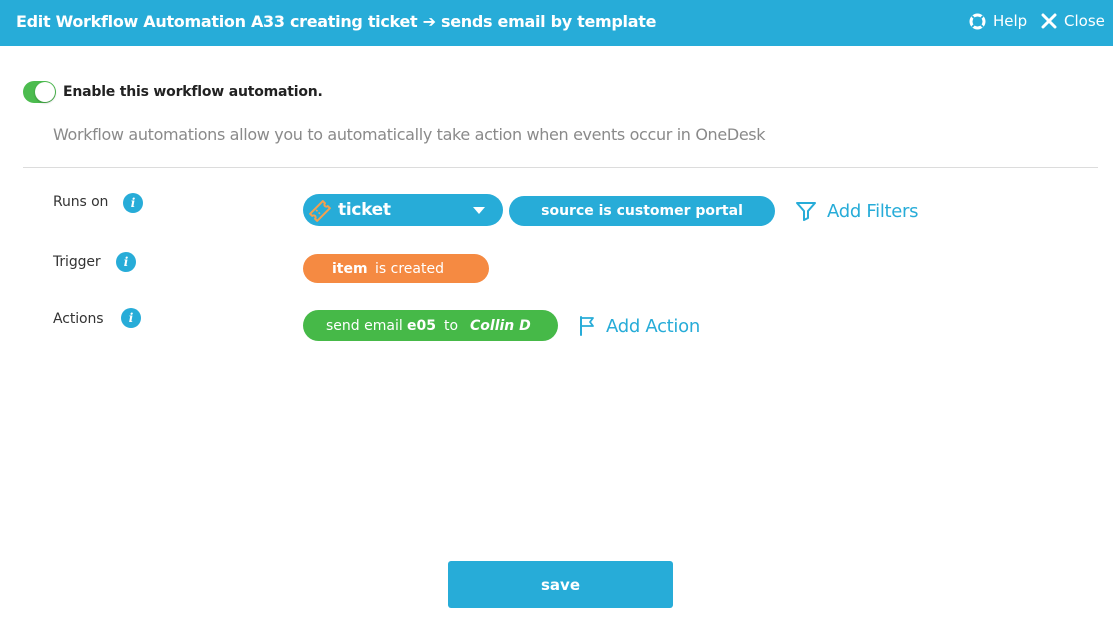 This screenshot has height=625, width=1113. I want to click on action-template: e05, so click(421, 325).